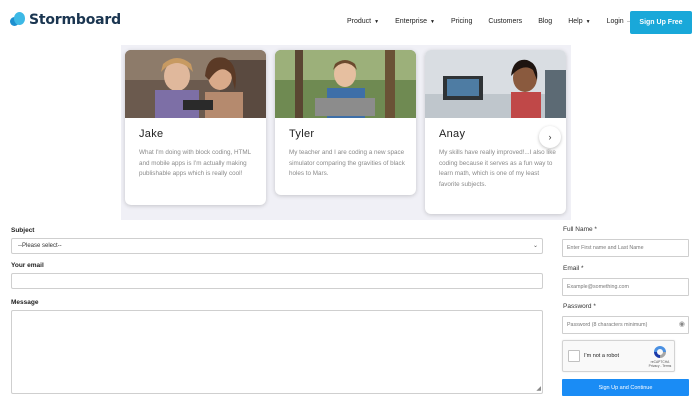 This screenshot has width=700, height=400. Describe the element at coordinates (452, 134) in the screenshot. I see `testimonial-name: Anay` at that location.